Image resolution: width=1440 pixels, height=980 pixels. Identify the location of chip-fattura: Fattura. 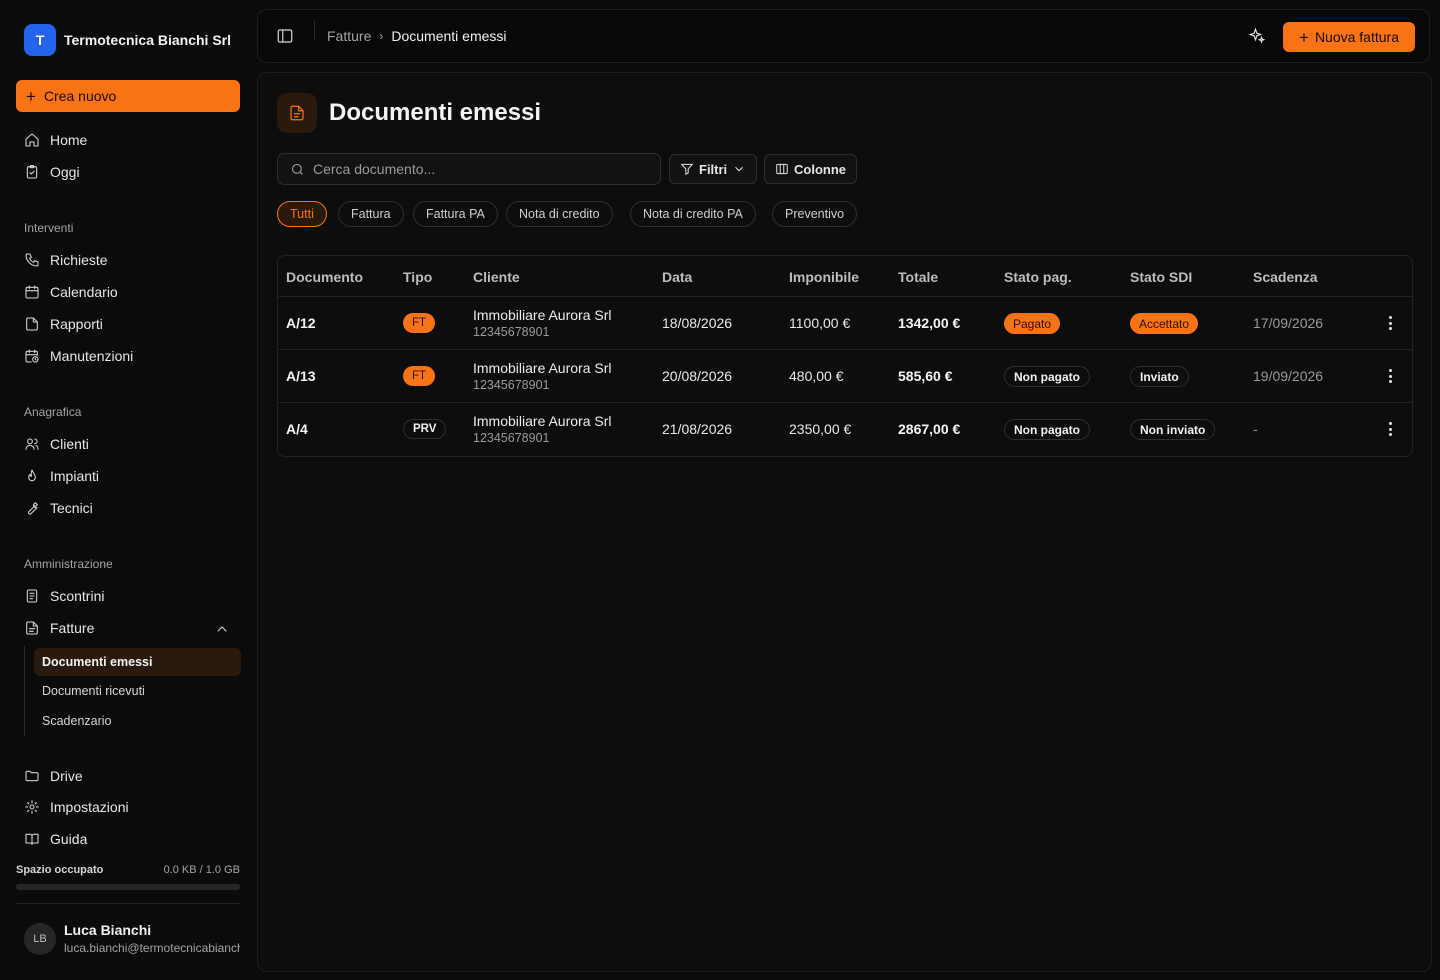
(371, 214).